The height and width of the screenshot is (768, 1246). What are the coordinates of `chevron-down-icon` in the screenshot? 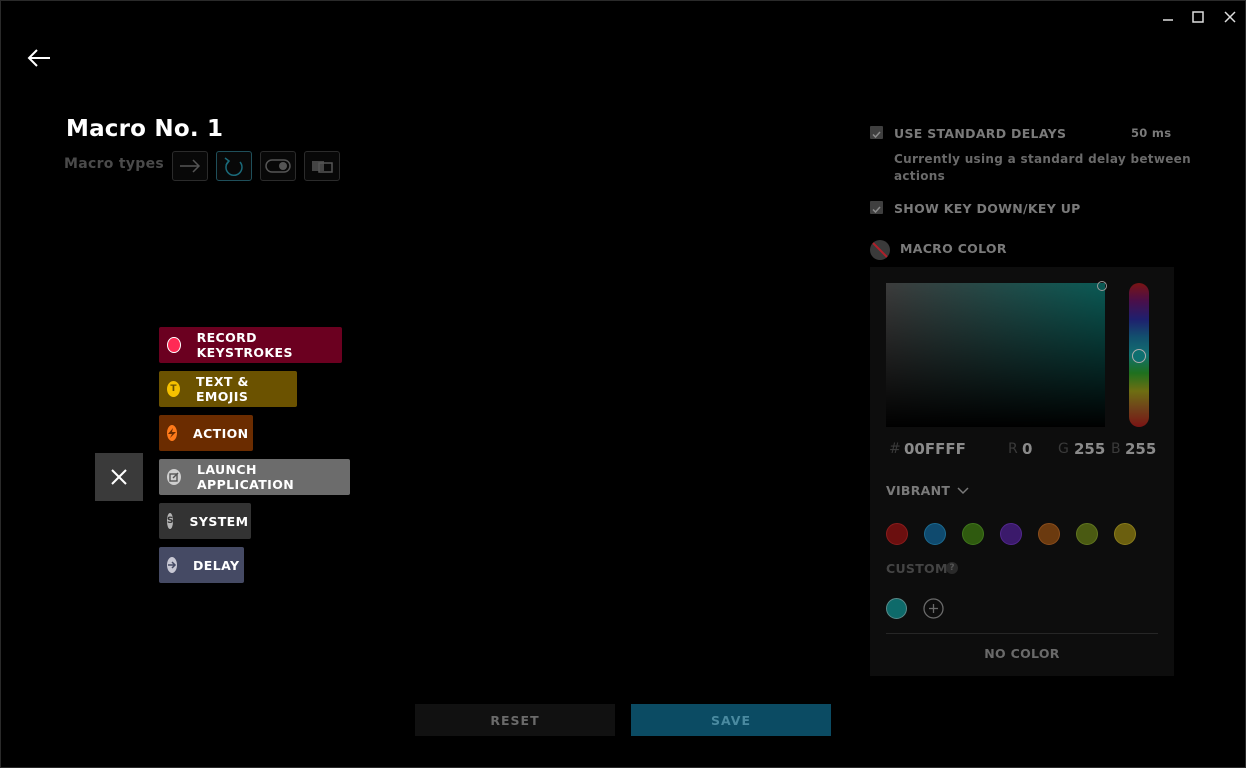 It's located at (963, 490).